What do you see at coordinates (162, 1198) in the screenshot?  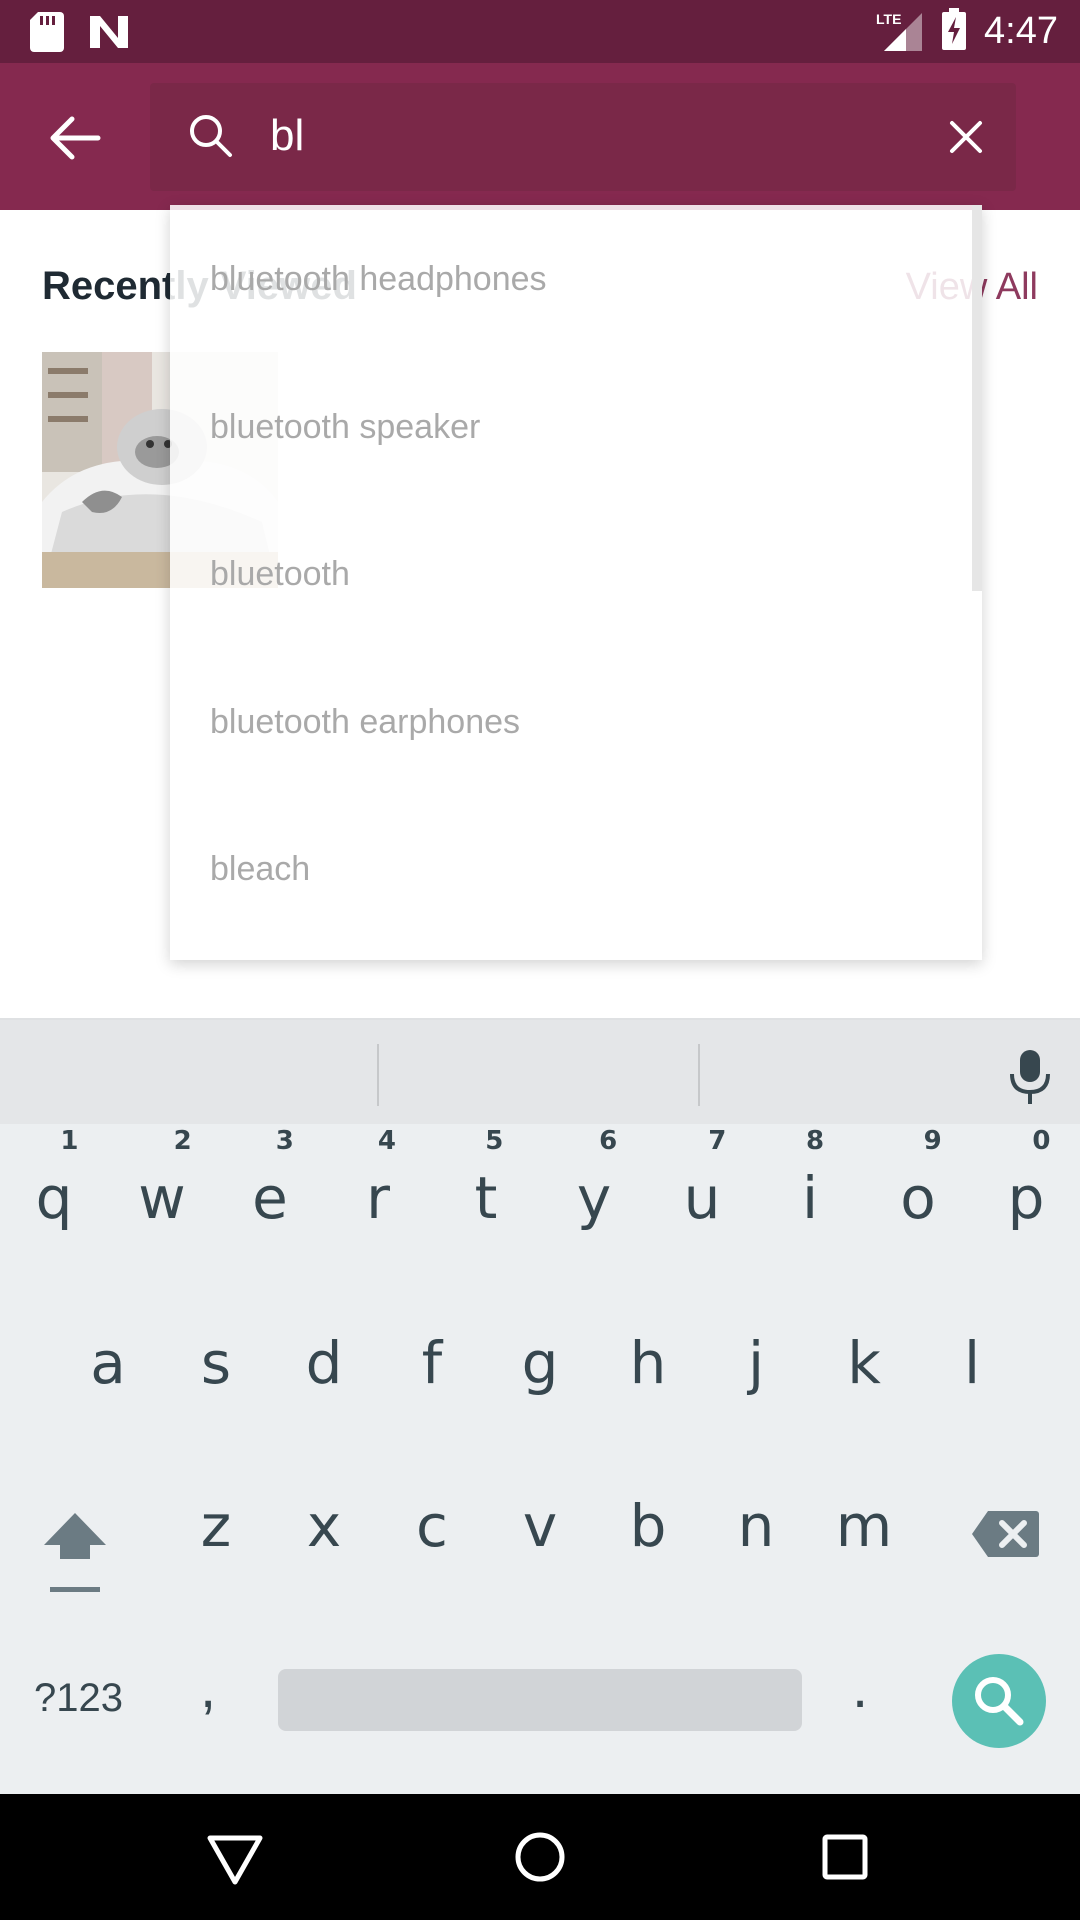 I see `key-letter: w` at bounding box center [162, 1198].